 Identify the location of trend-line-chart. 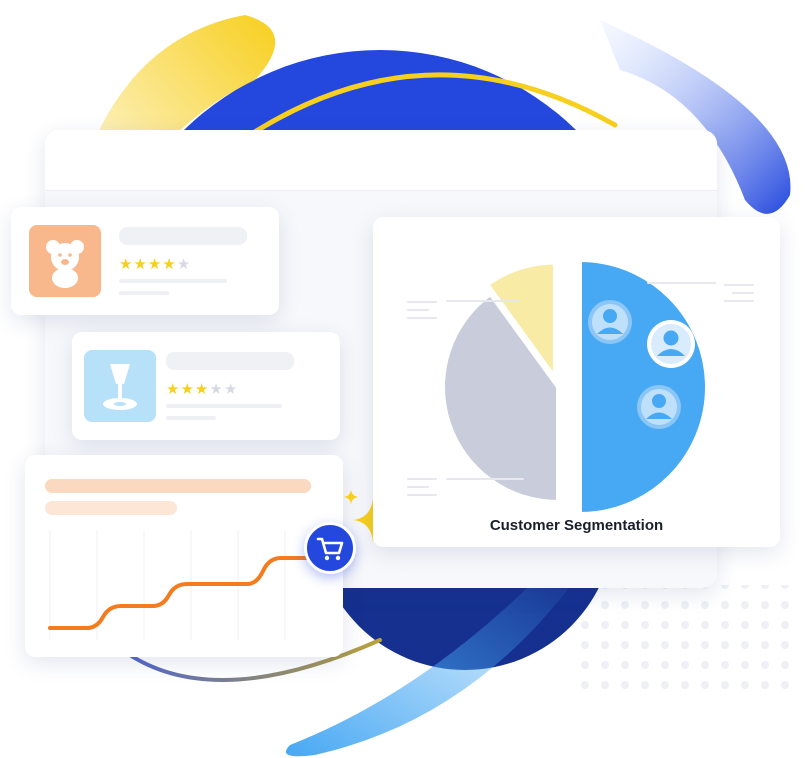
(183, 585).